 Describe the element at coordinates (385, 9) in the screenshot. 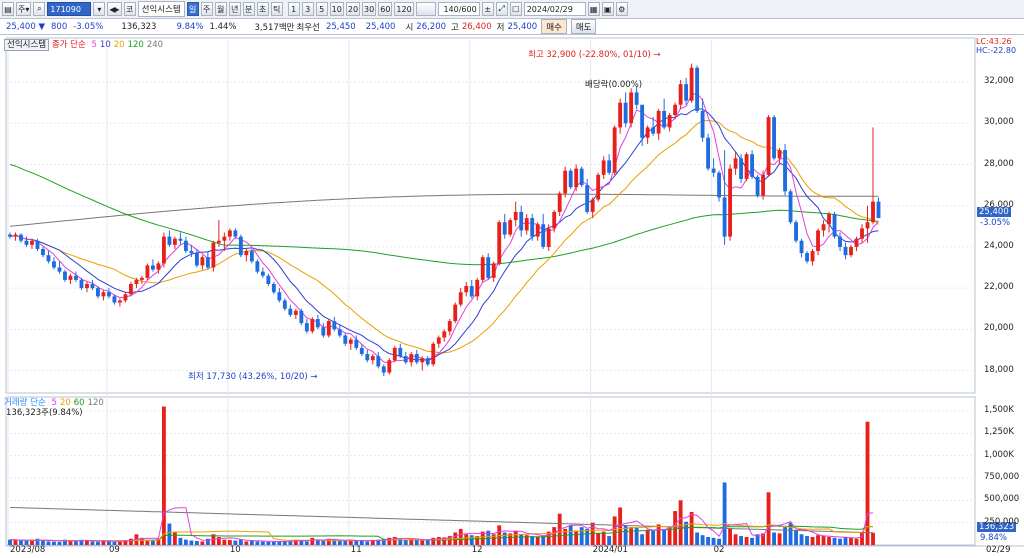

I see `interval-button-60: 60` at that location.